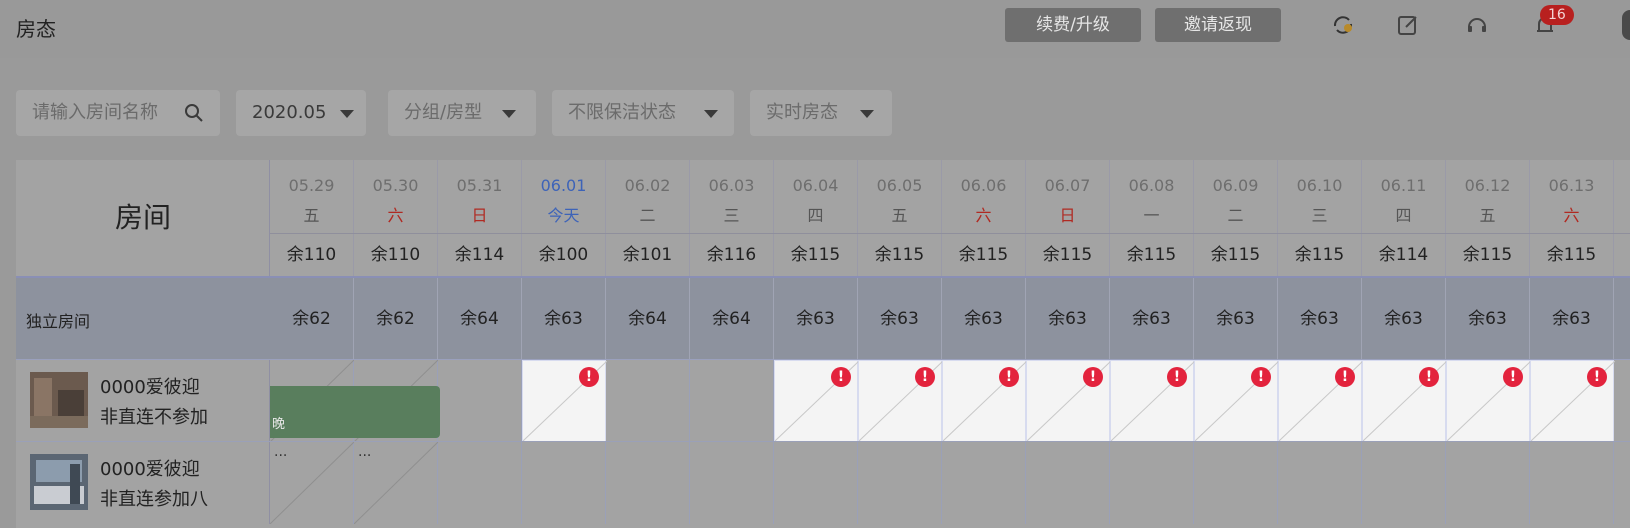  I want to click on date-column: 06.07 日余115, so click(1068, 218).